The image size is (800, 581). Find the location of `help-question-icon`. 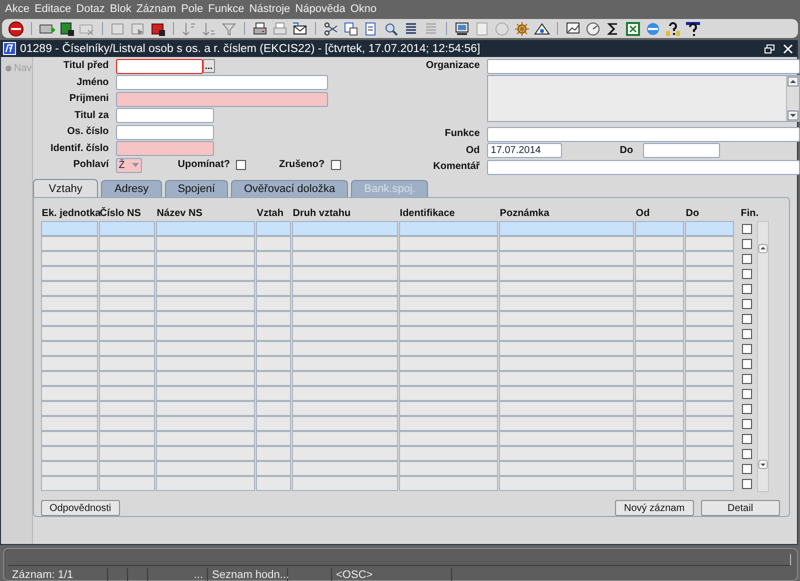

help-question-icon is located at coordinates (673, 28).